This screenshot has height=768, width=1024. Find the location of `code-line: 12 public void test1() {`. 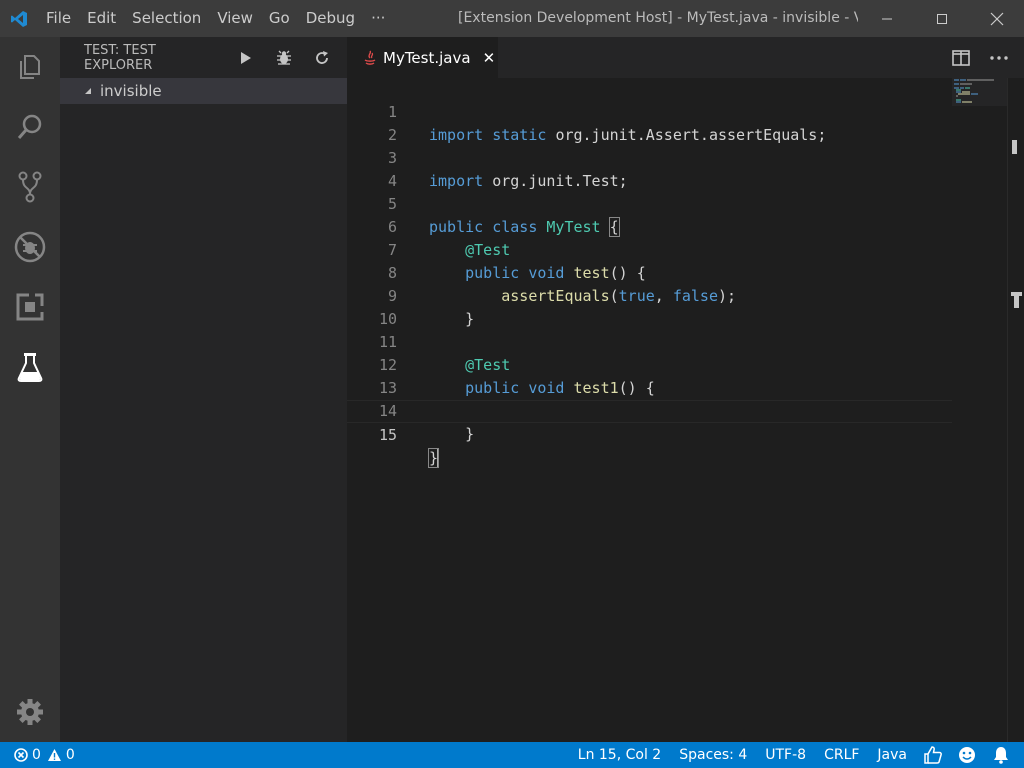

code-line: 12 public void test1() { is located at coordinates (649, 364).